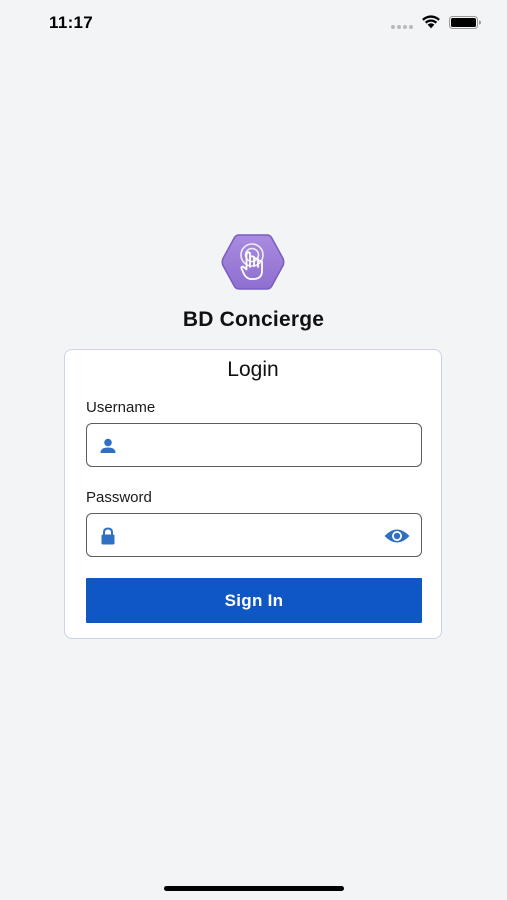  What do you see at coordinates (402, 27) in the screenshot?
I see `signal-dots-icon` at bounding box center [402, 27].